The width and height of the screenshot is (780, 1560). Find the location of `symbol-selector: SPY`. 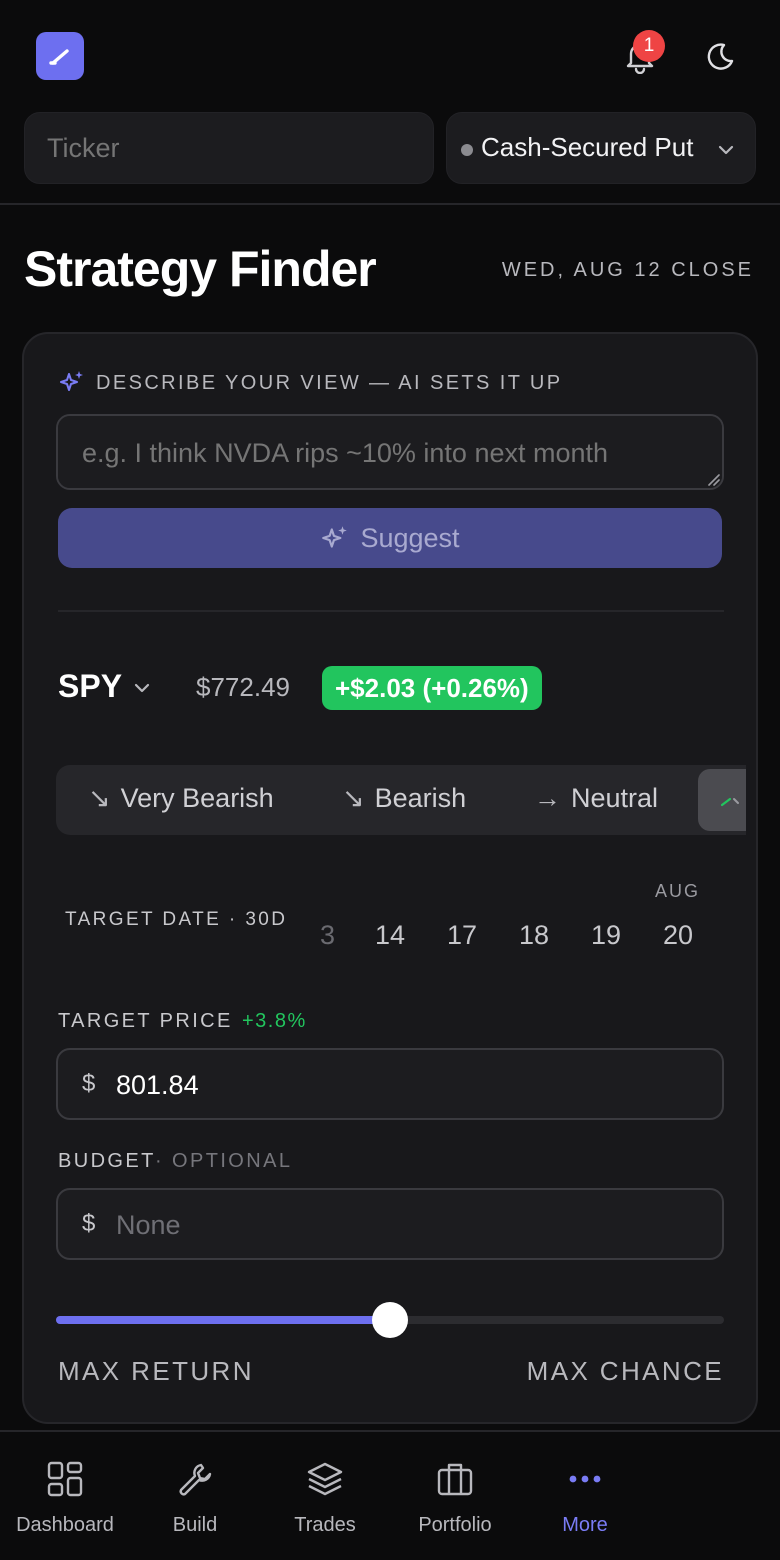

symbol-selector: SPY is located at coordinates (90, 686).